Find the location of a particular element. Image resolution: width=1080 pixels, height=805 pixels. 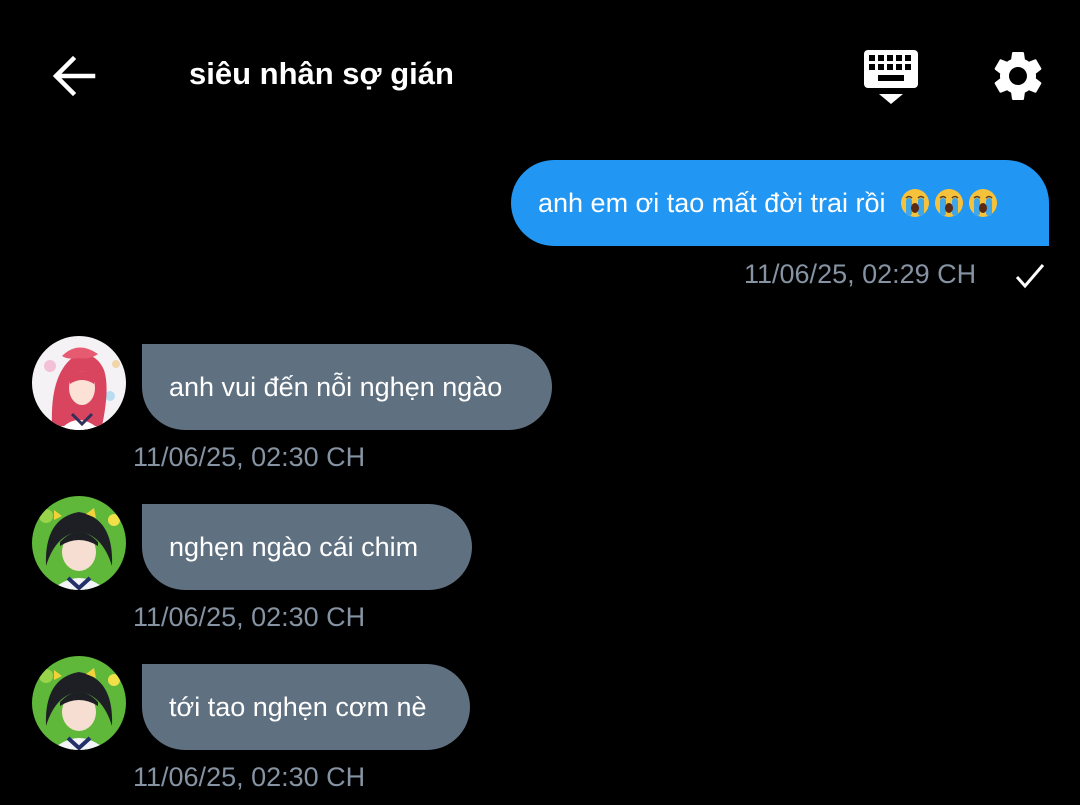

settings-button is located at coordinates (1018, 76).